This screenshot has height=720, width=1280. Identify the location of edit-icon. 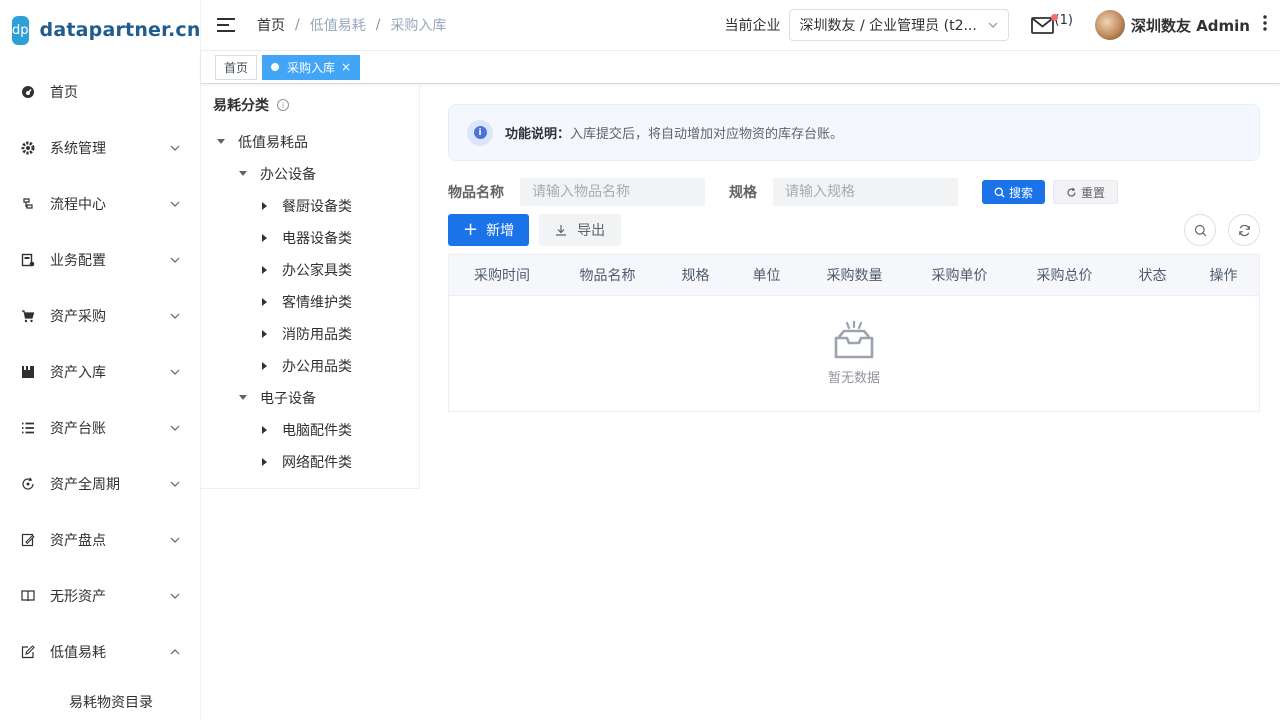
(28, 652).